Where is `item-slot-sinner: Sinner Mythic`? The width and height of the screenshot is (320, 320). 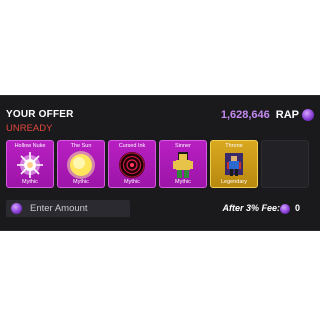
item-slot-sinner: Sinner Mythic is located at coordinates (183, 164).